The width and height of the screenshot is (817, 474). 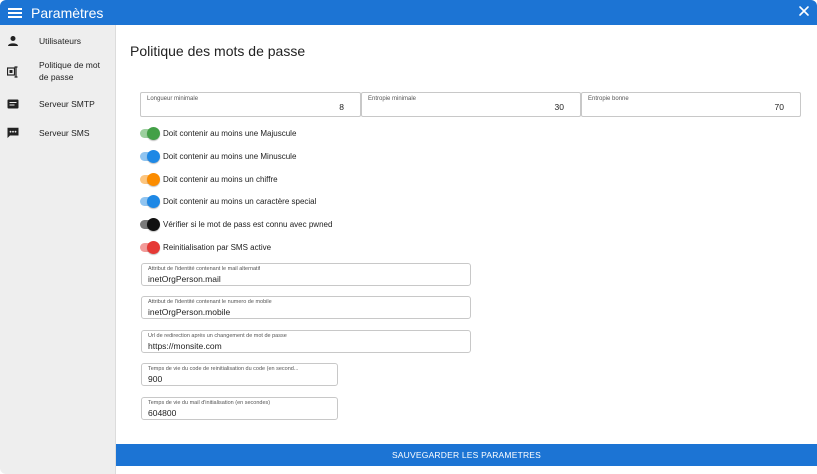 I want to click on save-settings-button: SAUVEGARDER LES PARAMETRES, so click(x=466, y=455).